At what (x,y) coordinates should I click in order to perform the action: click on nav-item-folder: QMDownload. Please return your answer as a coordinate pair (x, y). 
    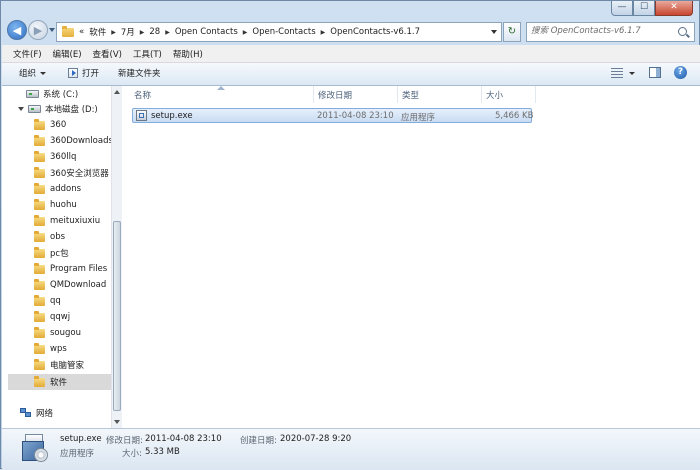
    Looking at the image, I should click on (70, 285).